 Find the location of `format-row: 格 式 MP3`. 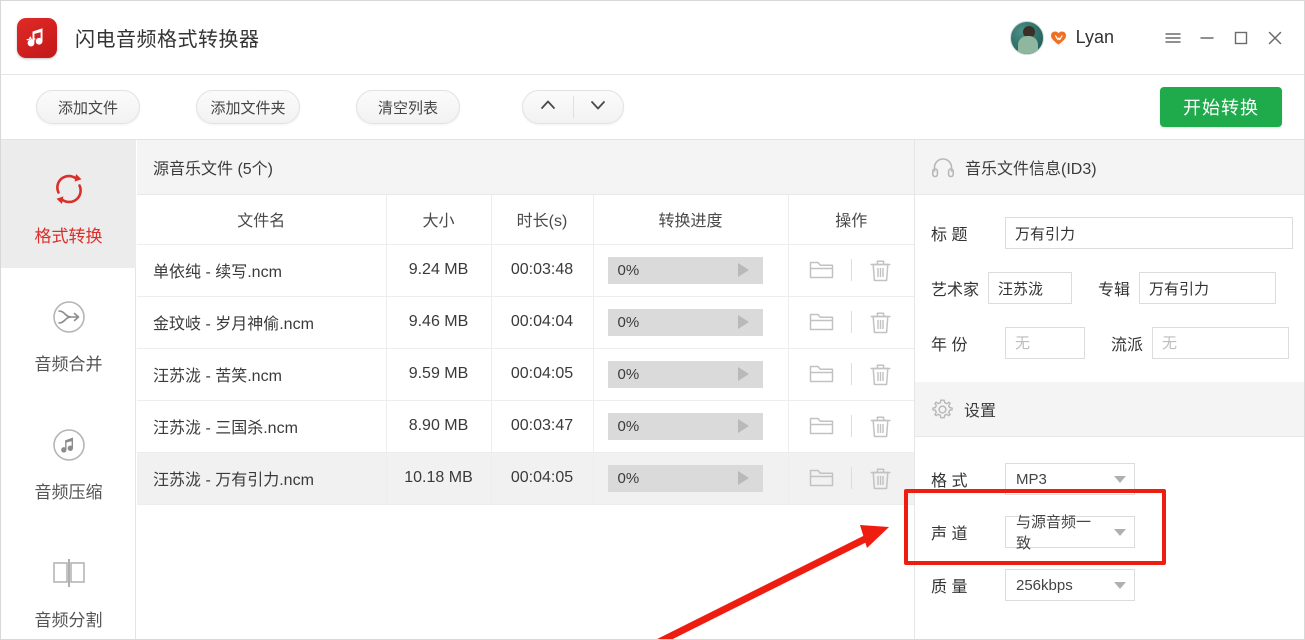

format-row: 格 式 MP3 is located at coordinates (1109, 479).